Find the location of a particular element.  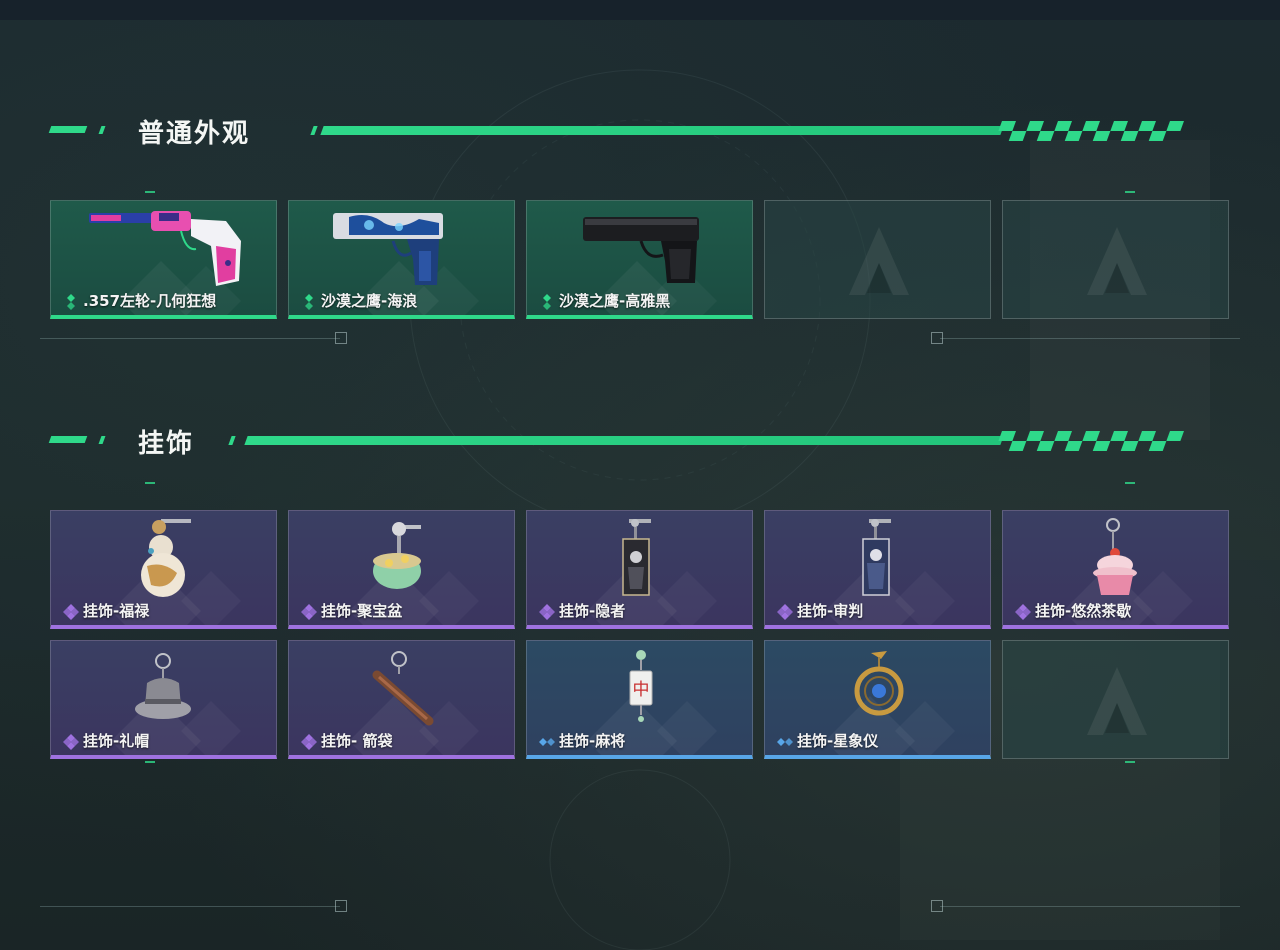

item-tile: 沙漠之鹰-海浪 is located at coordinates (401, 259).